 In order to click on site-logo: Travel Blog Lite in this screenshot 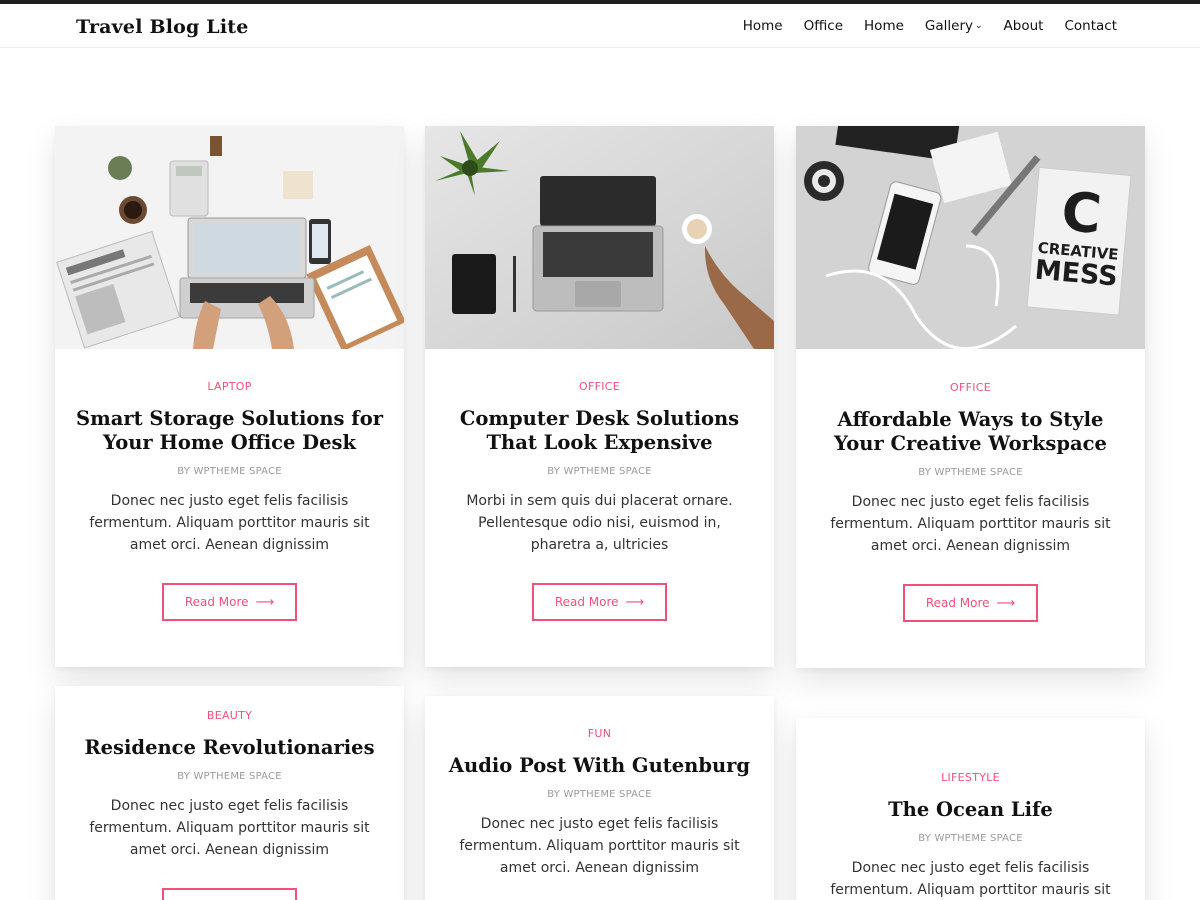, I will do `click(162, 27)`.